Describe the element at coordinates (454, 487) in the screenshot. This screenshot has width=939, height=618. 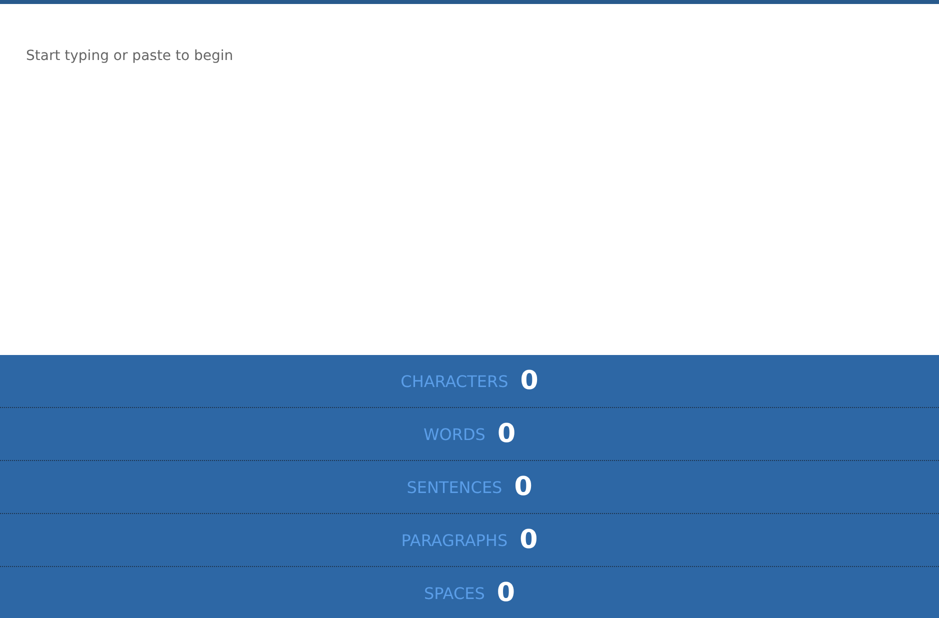
I see `stat-label: SENTENCES` at that location.